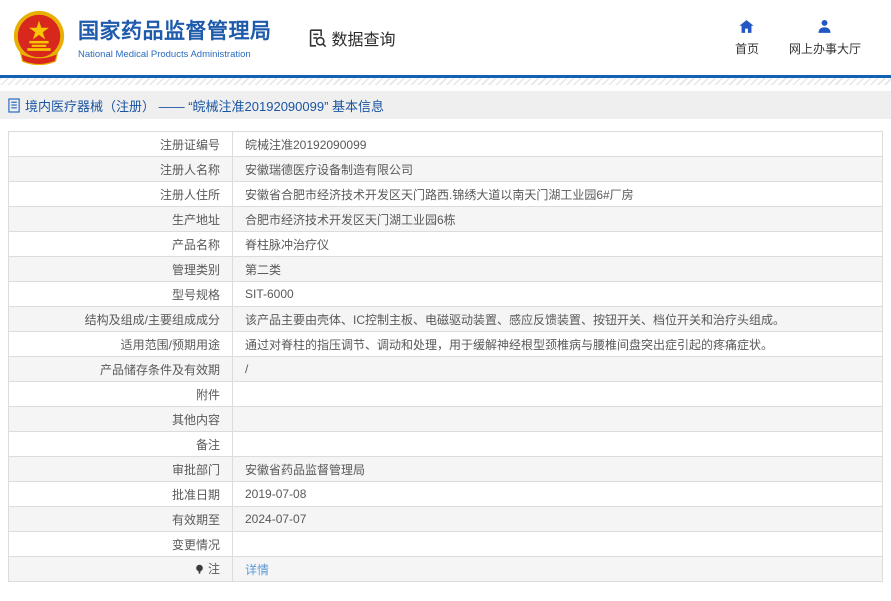 The height and width of the screenshot is (601, 891). I want to click on row-label: 生产地址, so click(120, 219).